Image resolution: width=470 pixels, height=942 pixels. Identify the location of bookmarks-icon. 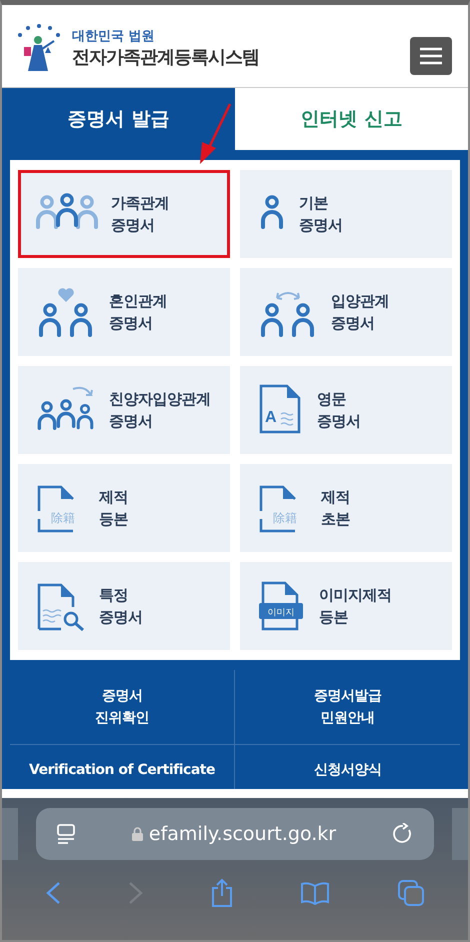
(315, 893).